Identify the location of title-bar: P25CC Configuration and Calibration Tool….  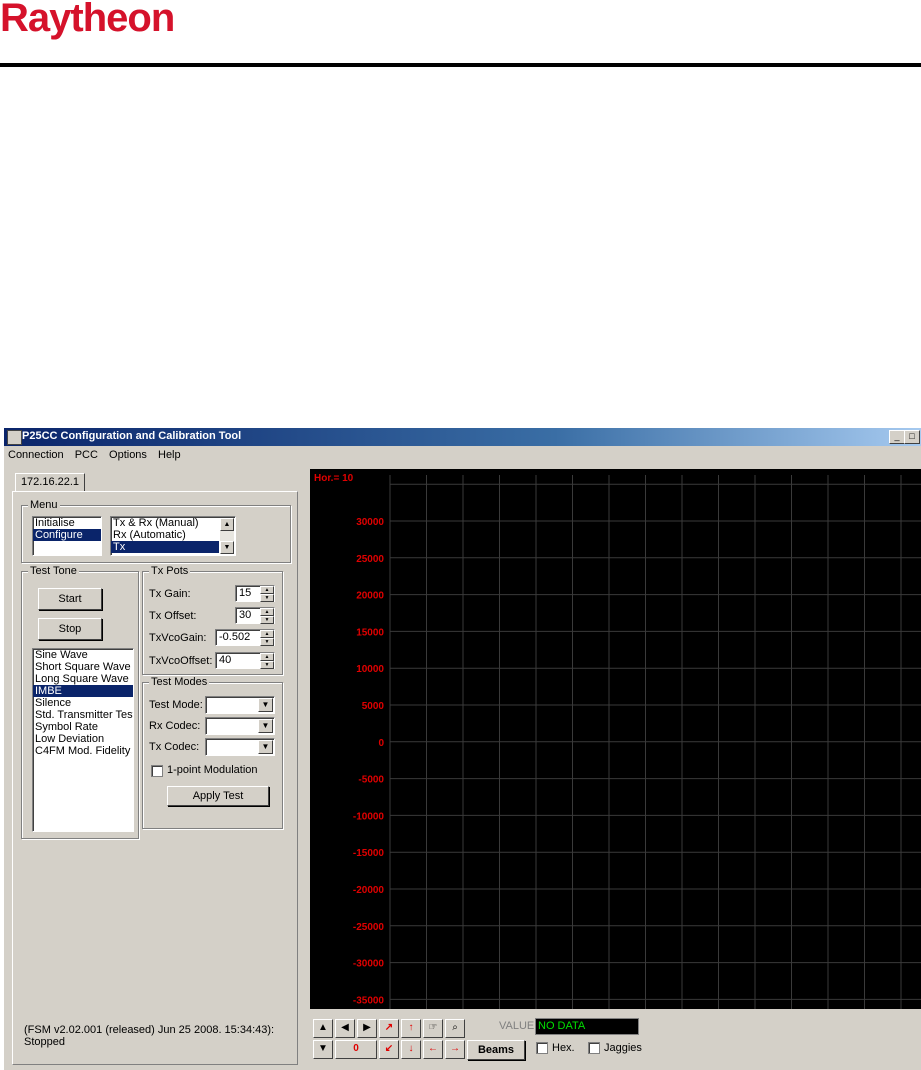
(462, 437).